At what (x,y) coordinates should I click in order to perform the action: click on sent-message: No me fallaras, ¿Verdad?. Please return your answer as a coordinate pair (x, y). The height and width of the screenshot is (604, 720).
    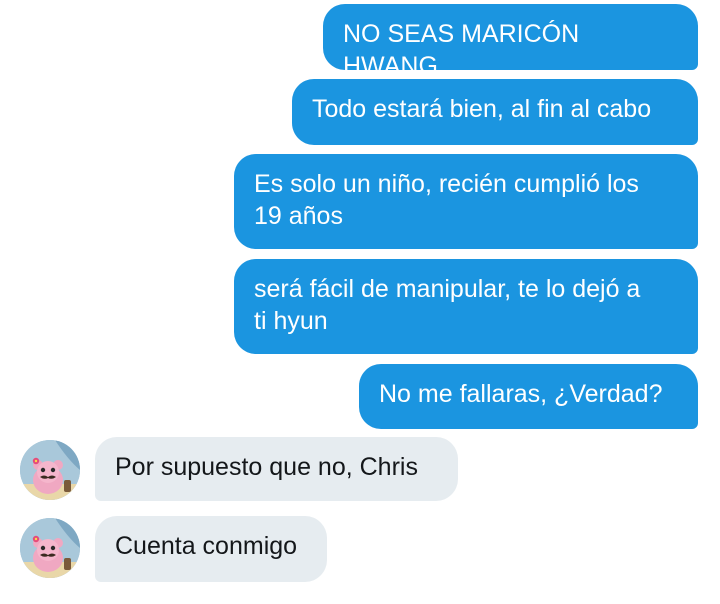
    Looking at the image, I should click on (528, 396).